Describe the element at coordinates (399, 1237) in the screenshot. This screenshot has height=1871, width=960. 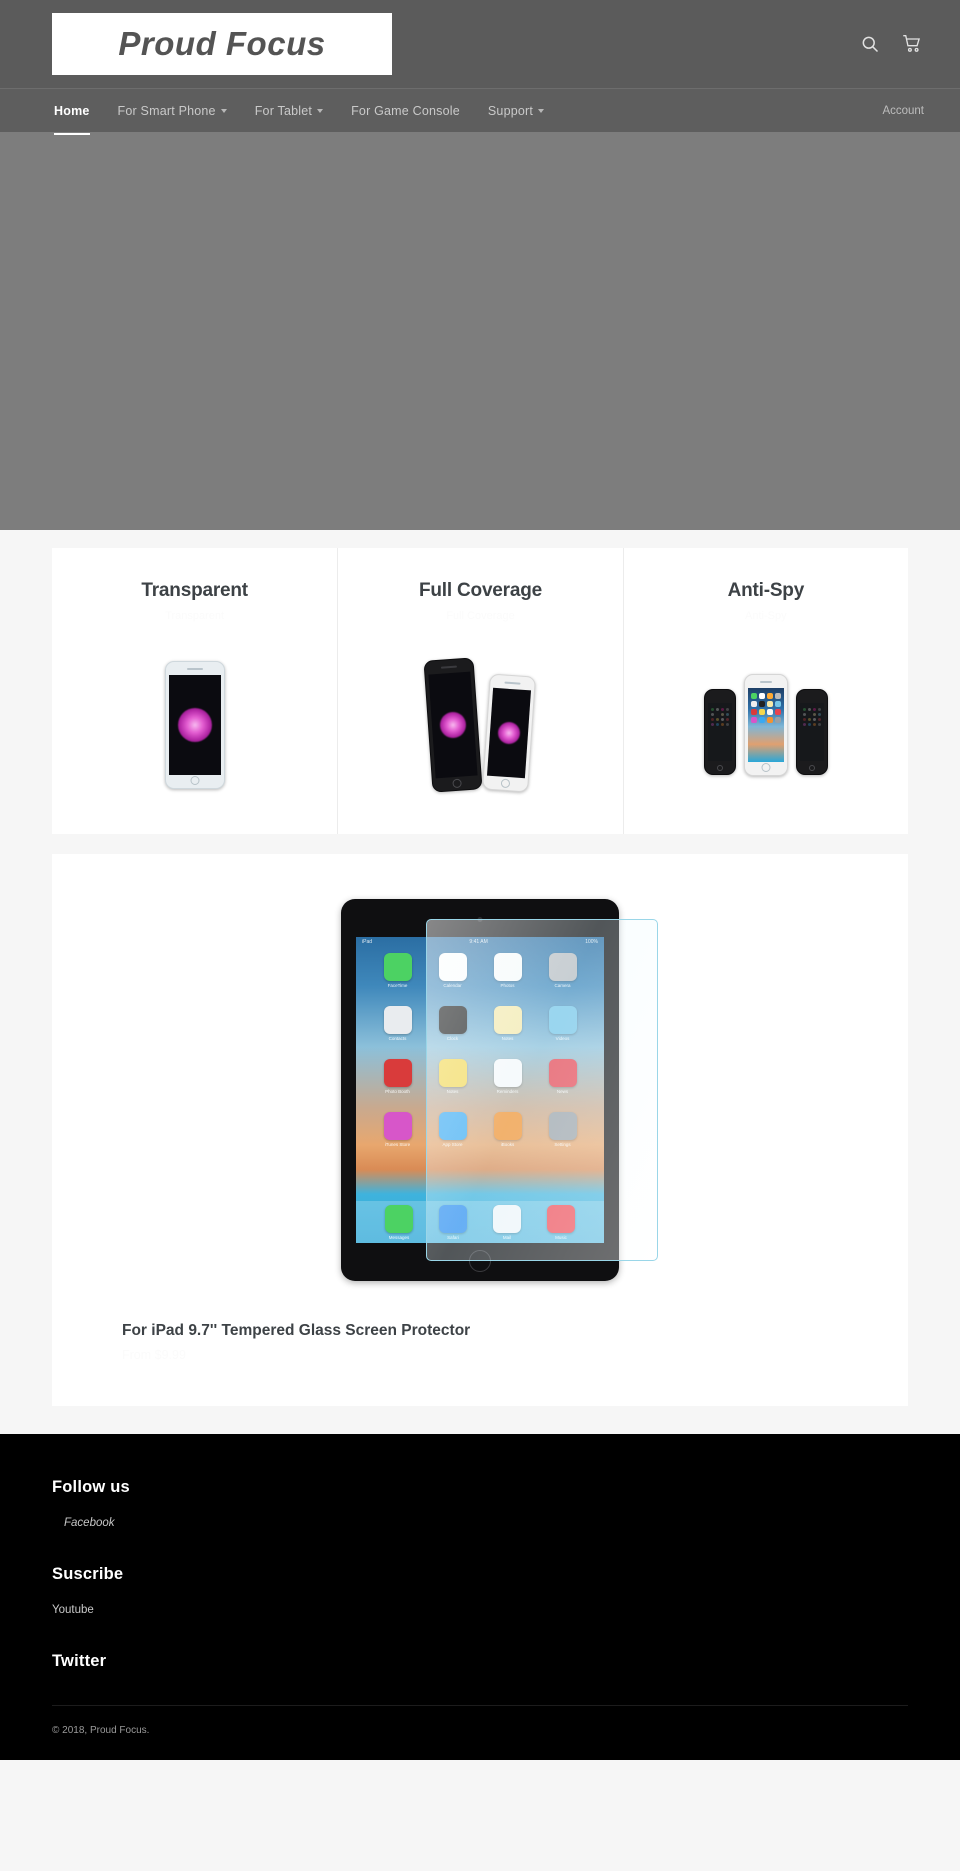
I see `app-label: Messages` at that location.